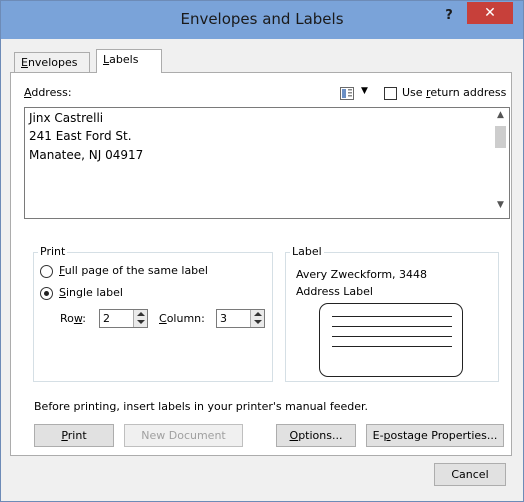 This screenshot has height=502, width=524. What do you see at coordinates (490, 13) in the screenshot?
I see `close-button: ✕` at bounding box center [490, 13].